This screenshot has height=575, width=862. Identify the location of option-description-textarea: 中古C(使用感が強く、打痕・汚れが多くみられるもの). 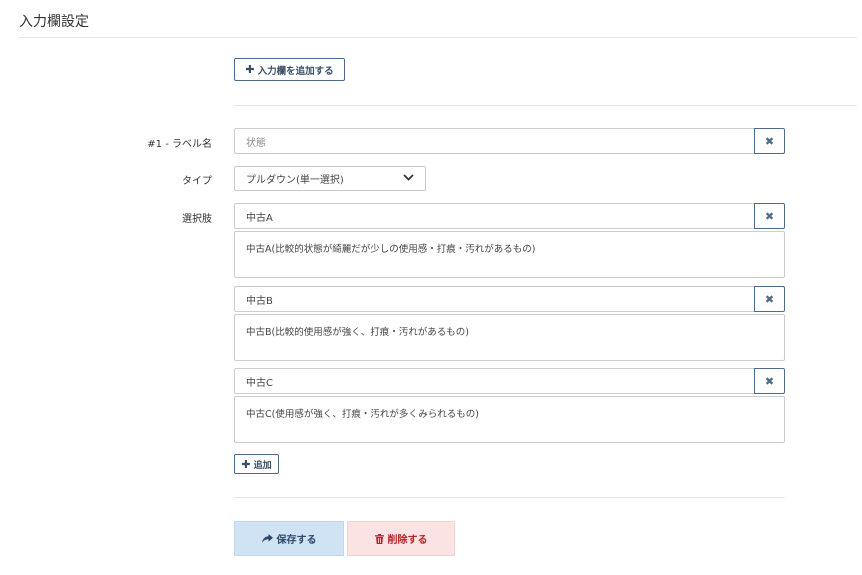
(509, 419).